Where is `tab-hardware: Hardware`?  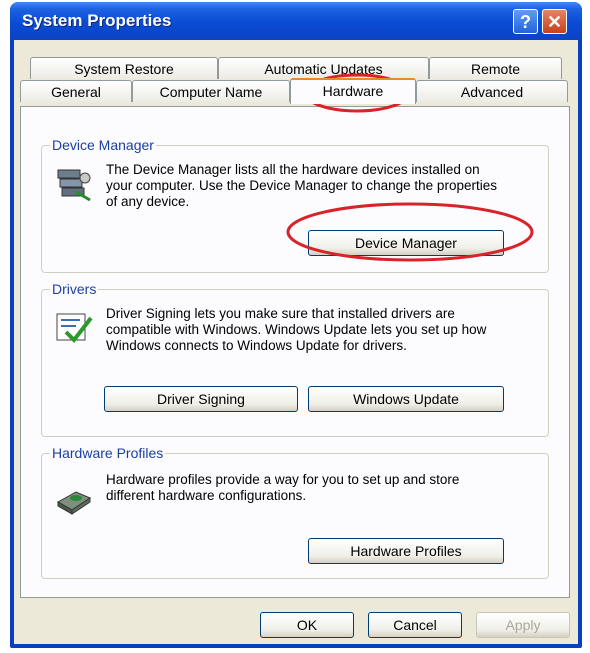 tab-hardware: Hardware is located at coordinates (353, 91).